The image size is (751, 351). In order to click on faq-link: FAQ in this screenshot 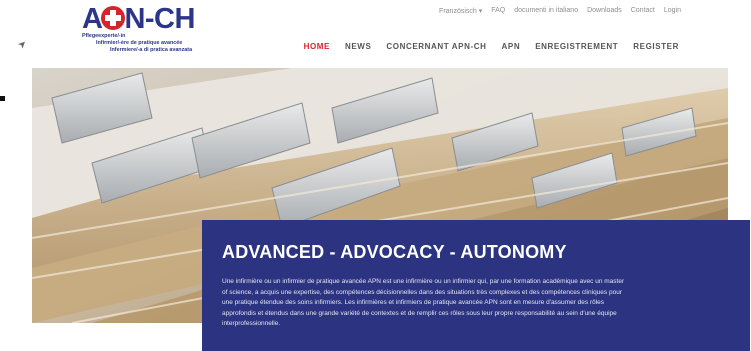, I will do `click(498, 11)`.